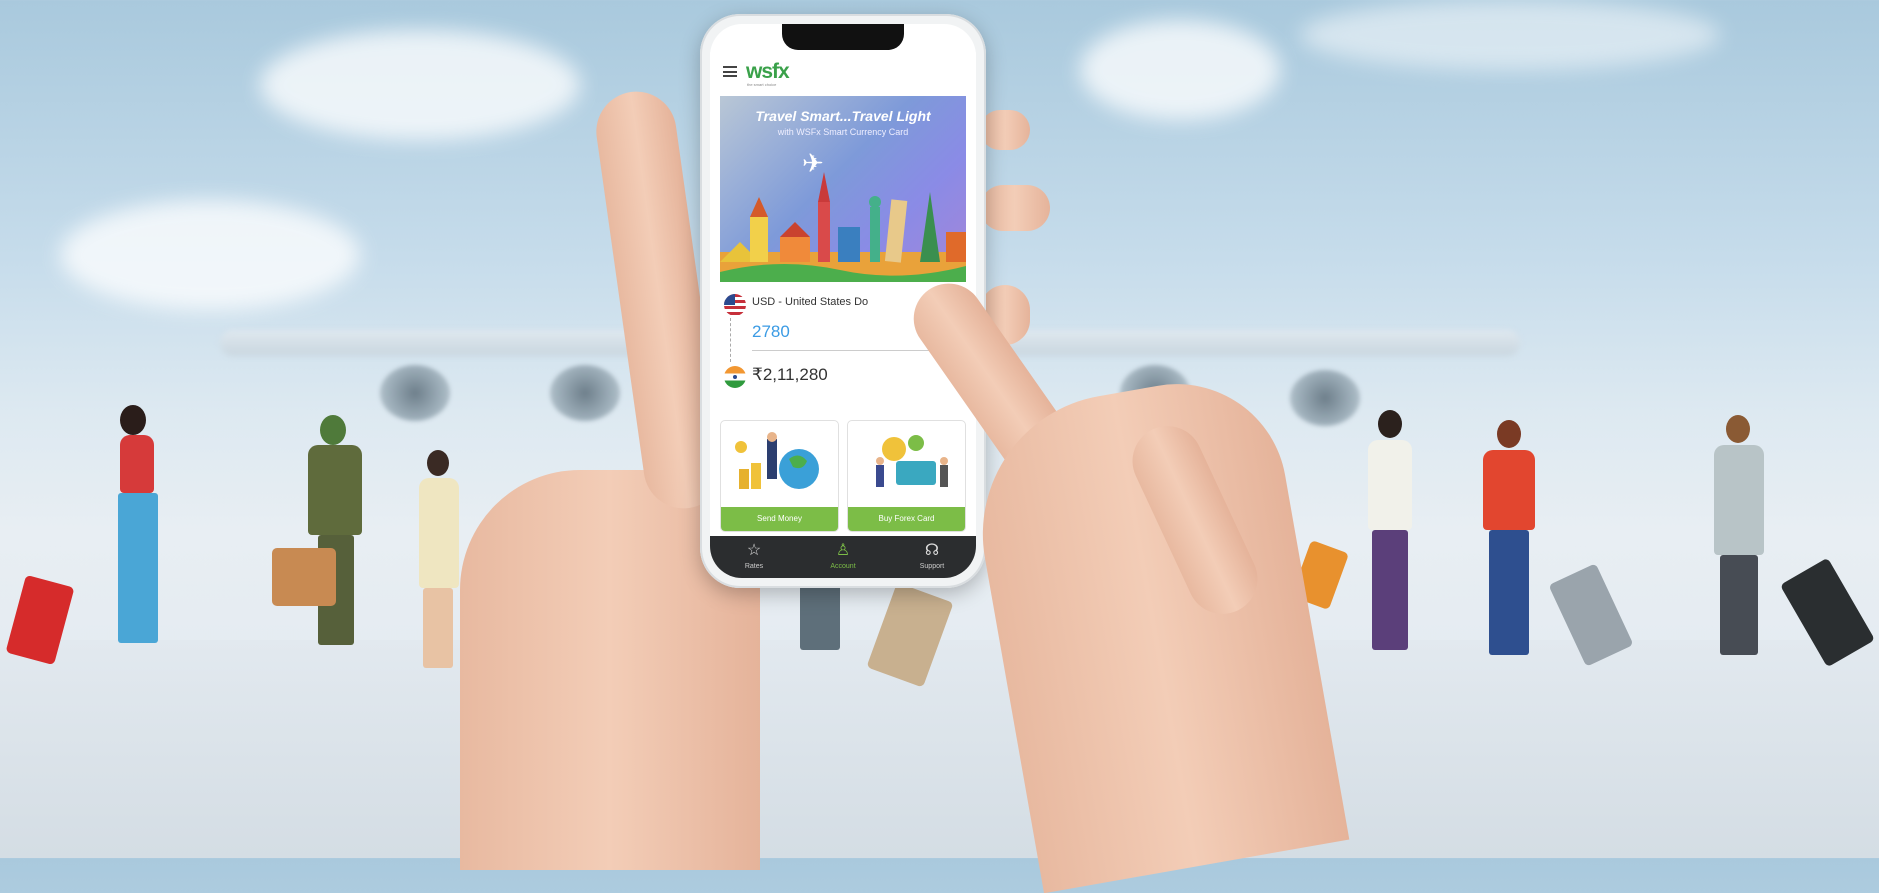 The height and width of the screenshot is (893, 1879). Describe the element at coordinates (777, 460) in the screenshot. I see `send-money-illustration` at that location.